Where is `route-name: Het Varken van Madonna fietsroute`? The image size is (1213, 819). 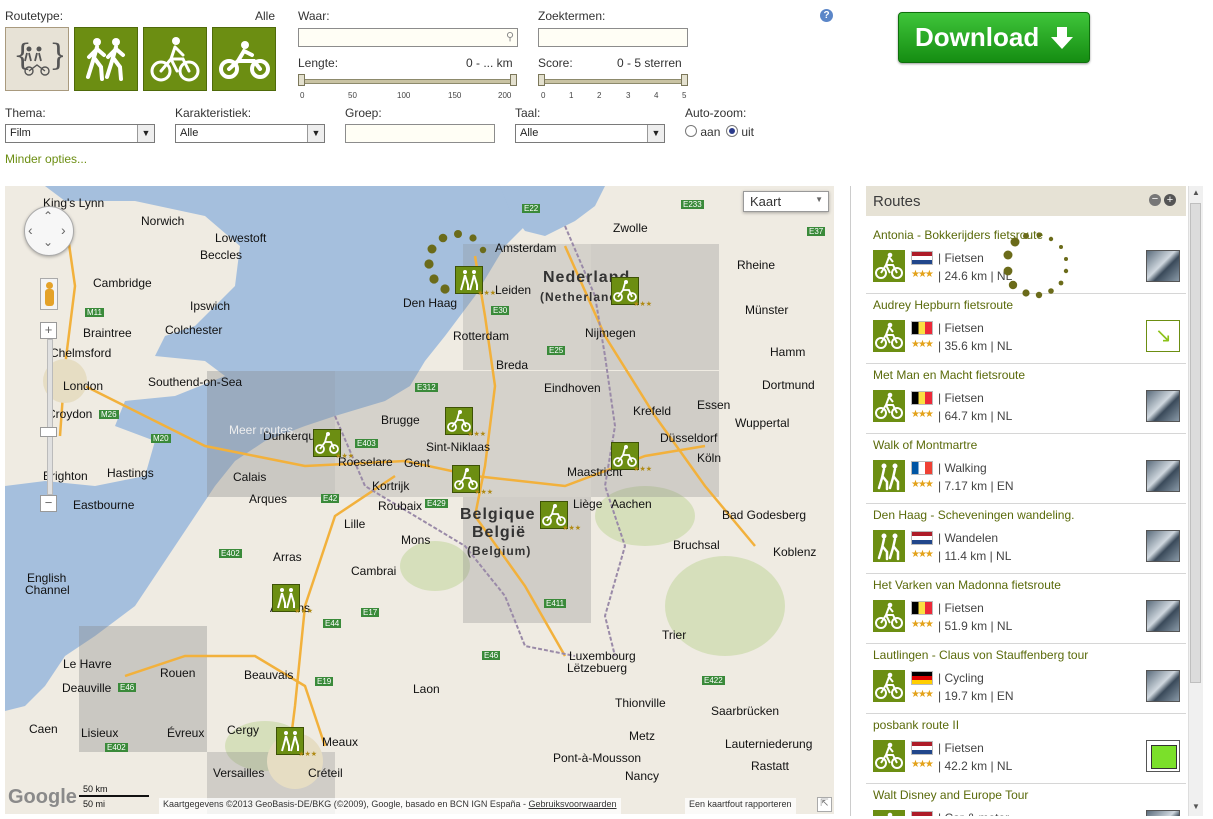
route-name: Het Varken van Madonna fietsroute is located at coordinates (967, 585).